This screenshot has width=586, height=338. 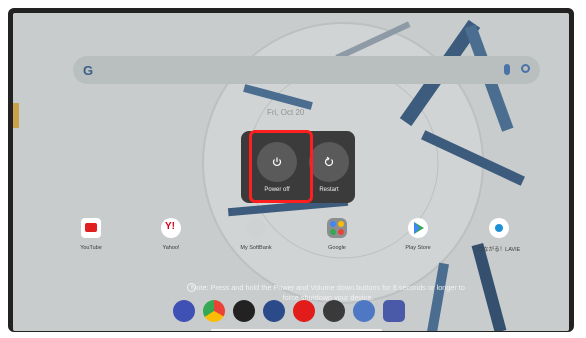 What do you see at coordinates (214, 311) in the screenshot?
I see `chrome-icon` at bounding box center [214, 311].